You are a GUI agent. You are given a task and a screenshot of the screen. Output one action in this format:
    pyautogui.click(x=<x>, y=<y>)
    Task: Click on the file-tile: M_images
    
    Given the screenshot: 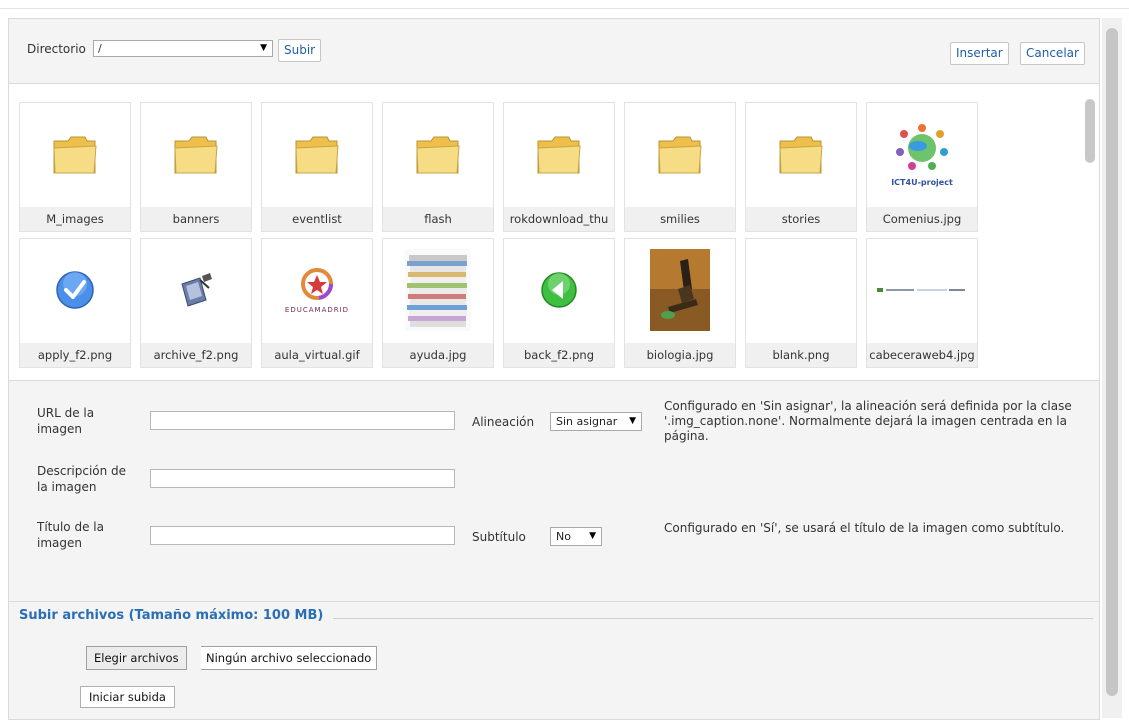 What is the action you would take?
    pyautogui.click(x=75, y=167)
    